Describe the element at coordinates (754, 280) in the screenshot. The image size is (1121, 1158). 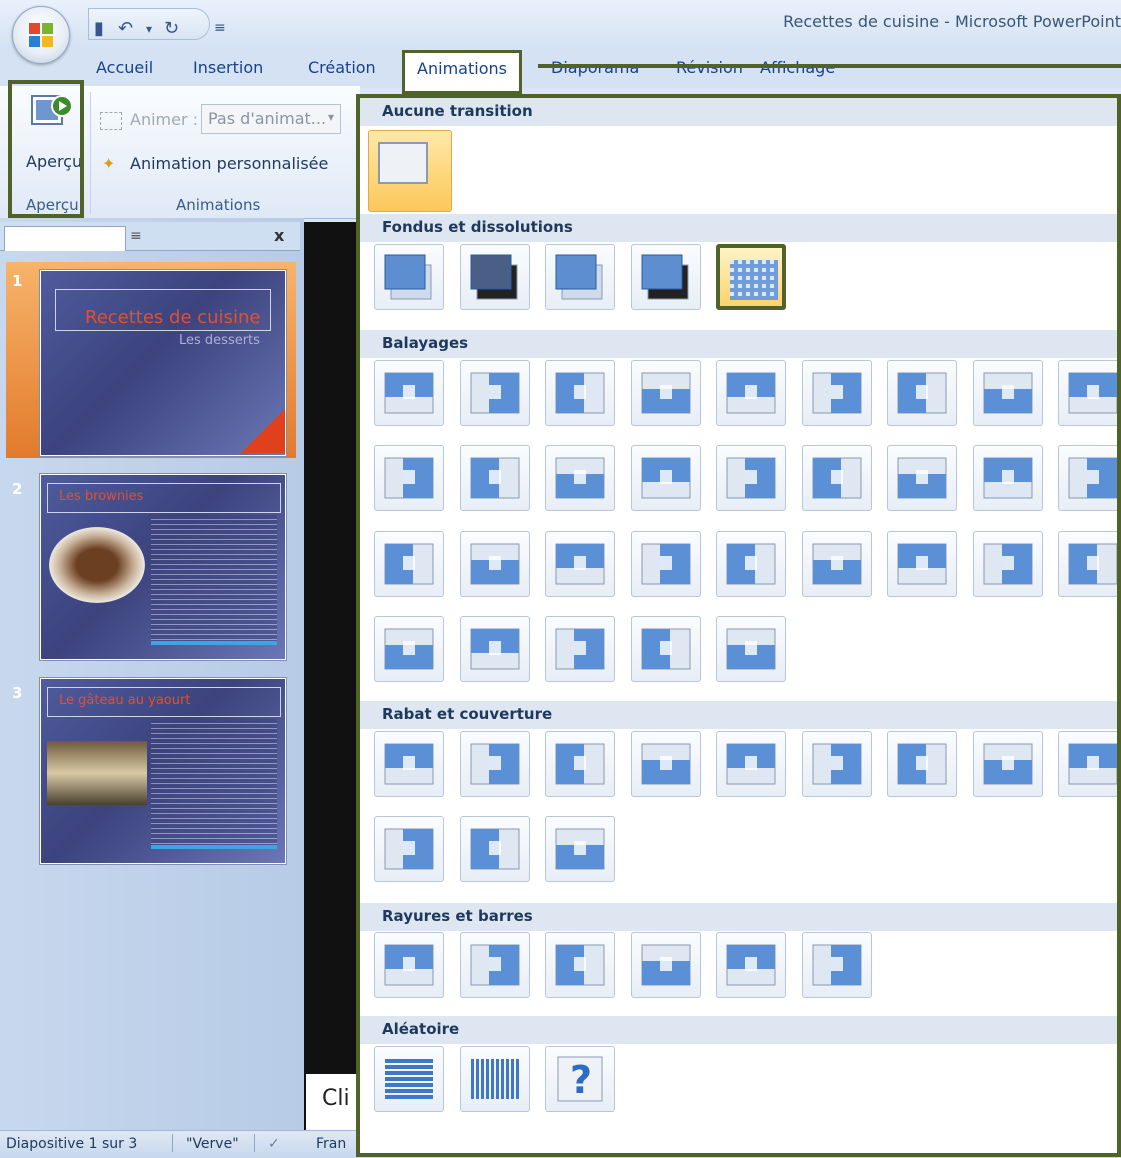
I see `fade-transition-icon` at that location.